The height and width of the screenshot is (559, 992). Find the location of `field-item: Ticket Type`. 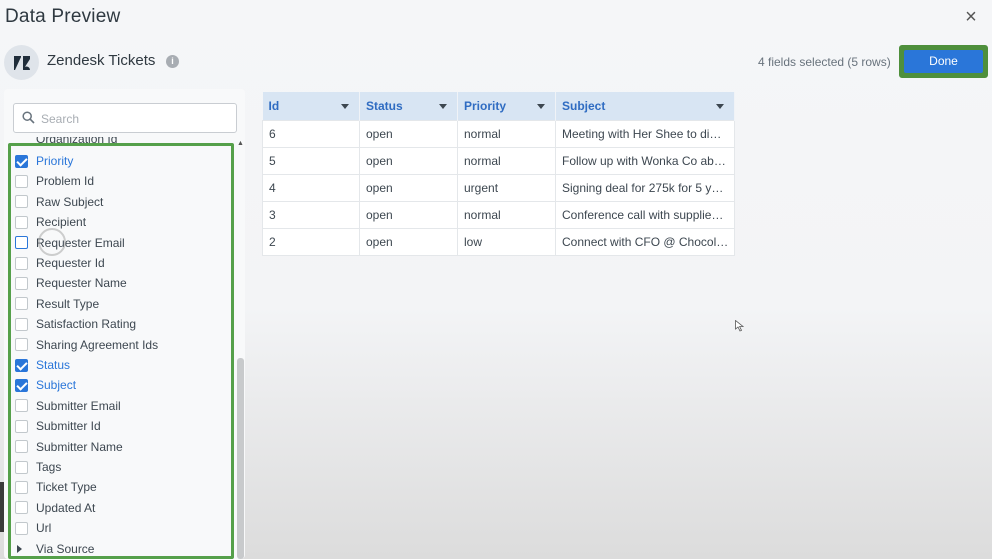

field-item: Ticket Type is located at coordinates (121, 487).